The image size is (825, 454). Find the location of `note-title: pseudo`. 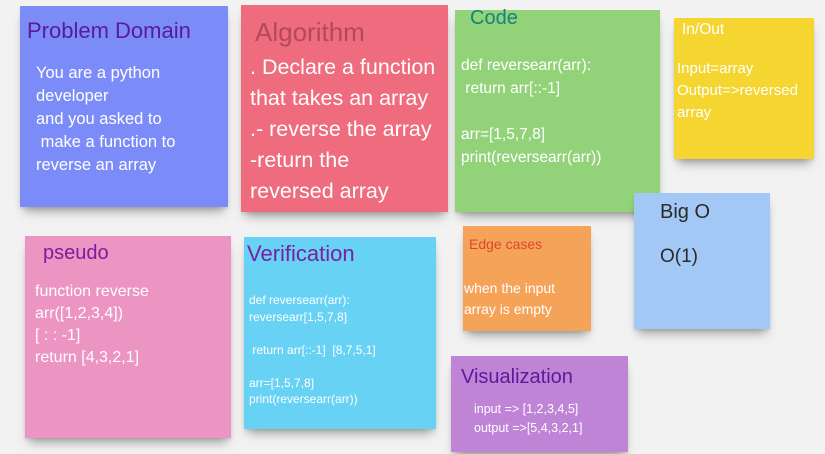

note-title: pseudo is located at coordinates (76, 253).